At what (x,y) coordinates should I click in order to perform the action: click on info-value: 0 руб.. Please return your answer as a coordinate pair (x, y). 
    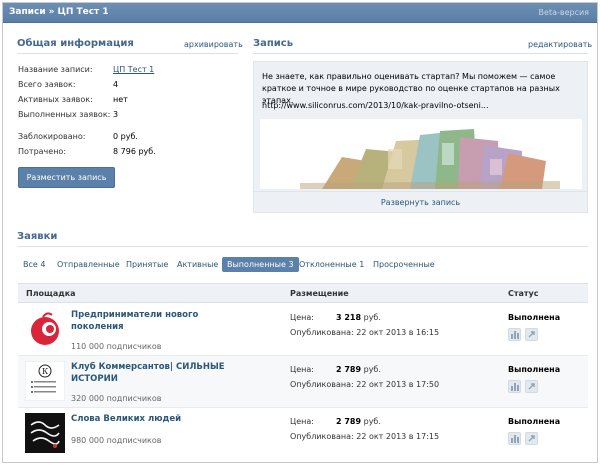
    Looking at the image, I should click on (125, 136).